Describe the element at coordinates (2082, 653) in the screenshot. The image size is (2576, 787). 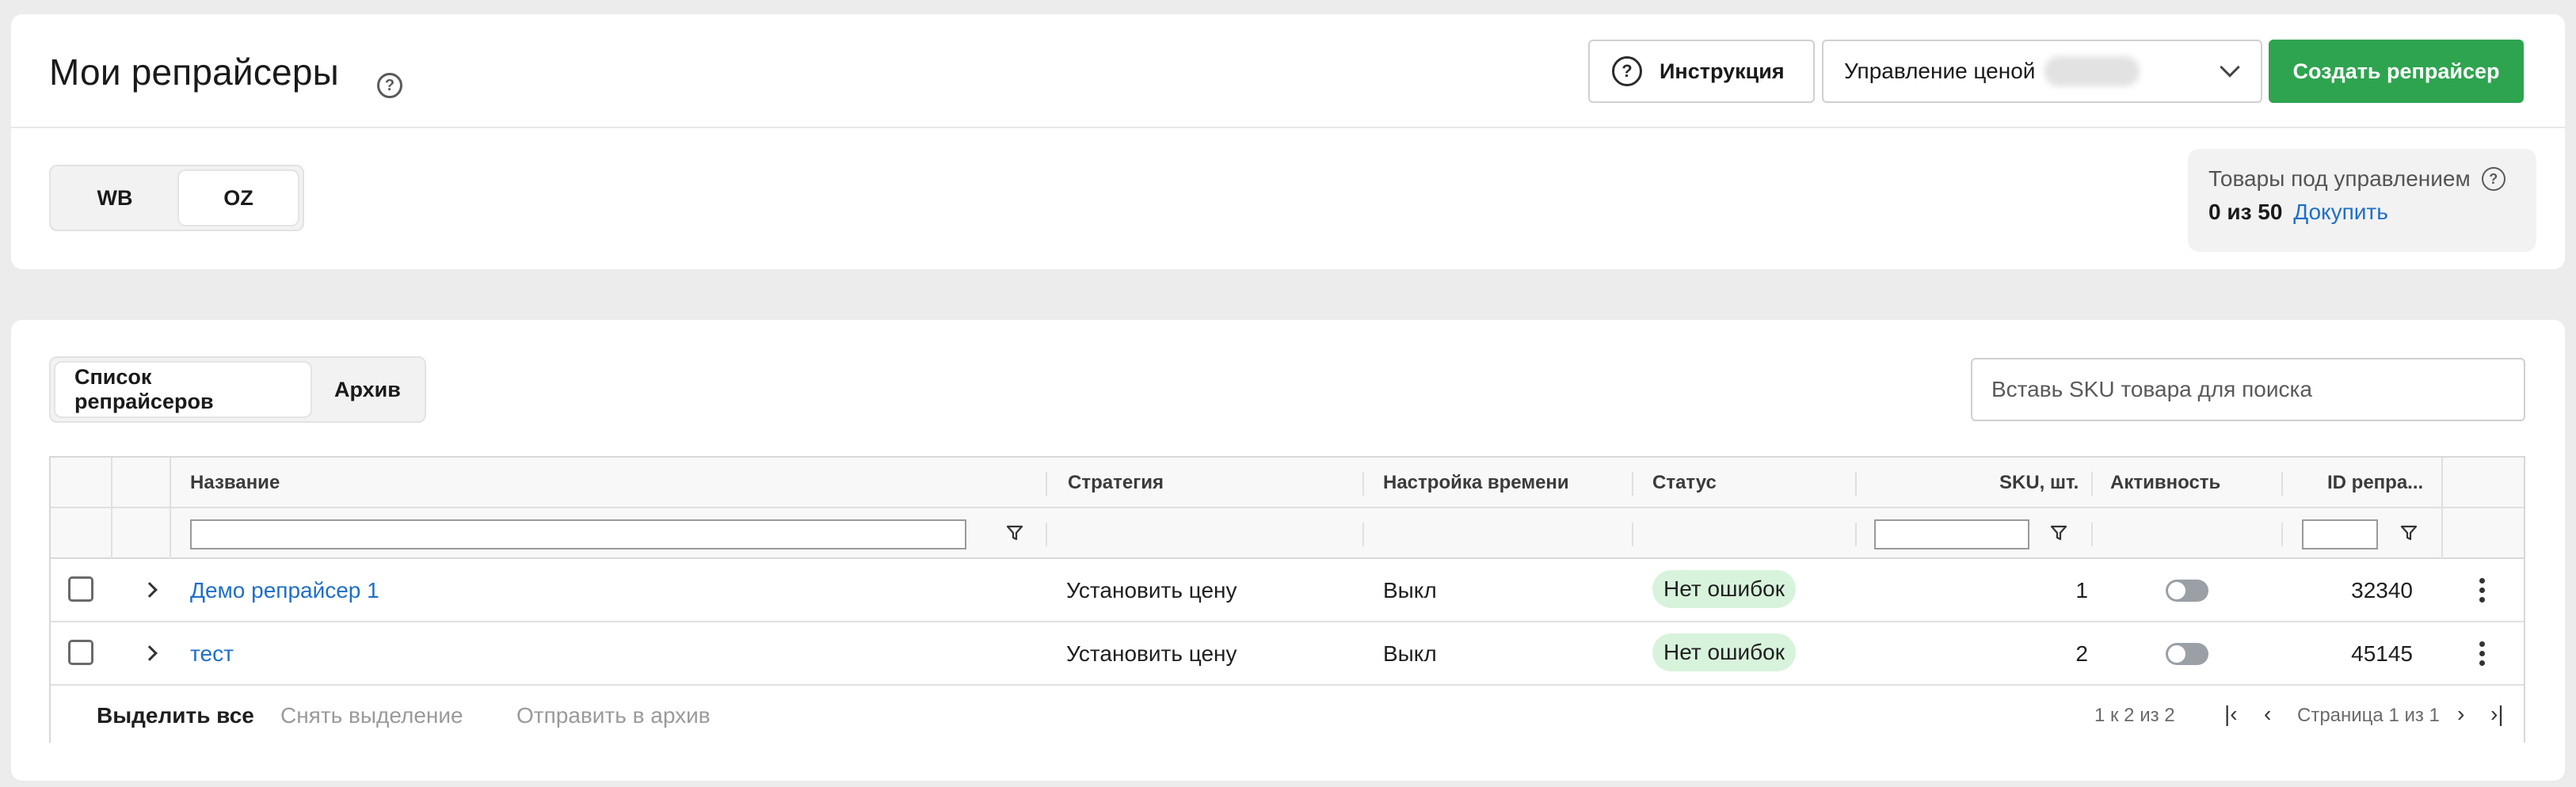
I see `sku-cell: 2` at that location.